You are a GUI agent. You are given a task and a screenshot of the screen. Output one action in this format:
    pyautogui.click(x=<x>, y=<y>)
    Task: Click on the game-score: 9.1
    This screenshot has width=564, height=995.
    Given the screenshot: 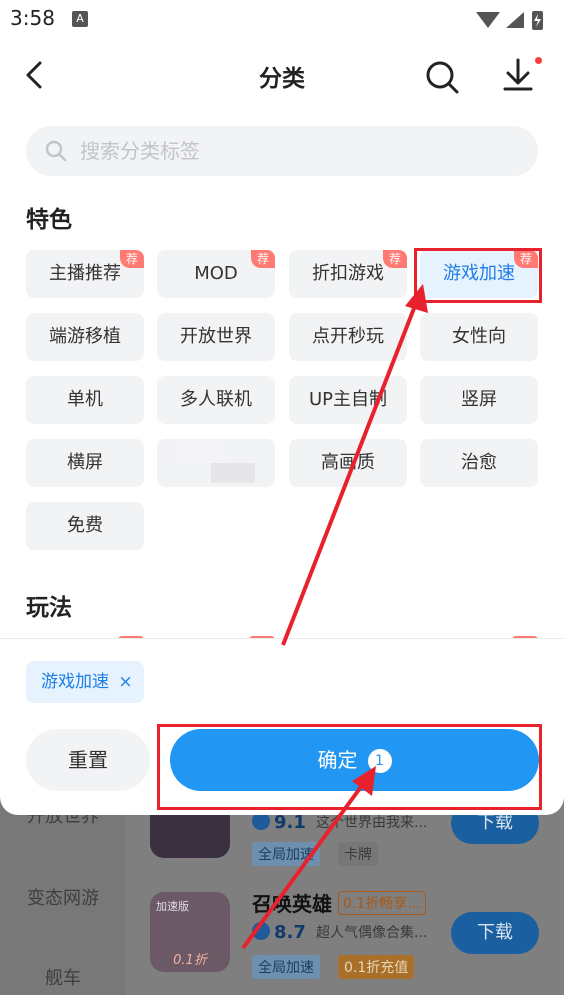 What is the action you would take?
    pyautogui.click(x=279, y=822)
    